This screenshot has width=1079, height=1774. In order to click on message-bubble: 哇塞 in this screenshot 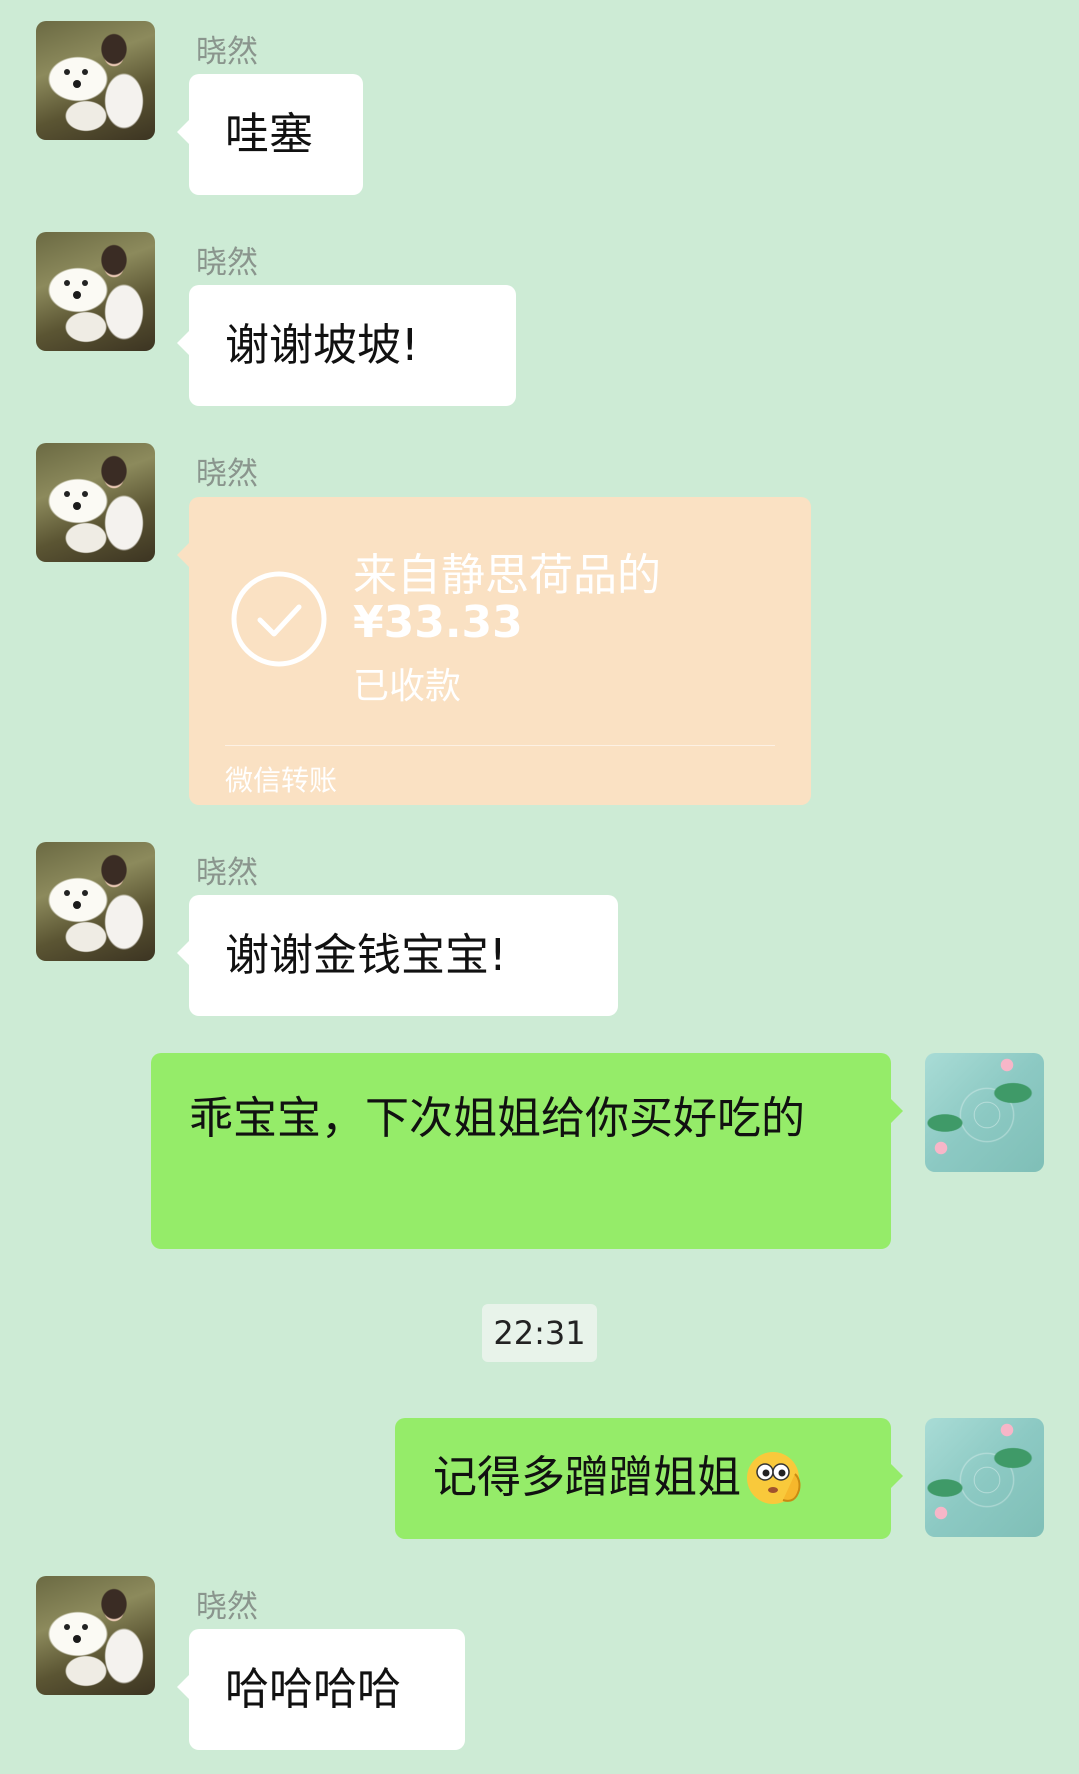, I will do `click(270, 134)`.